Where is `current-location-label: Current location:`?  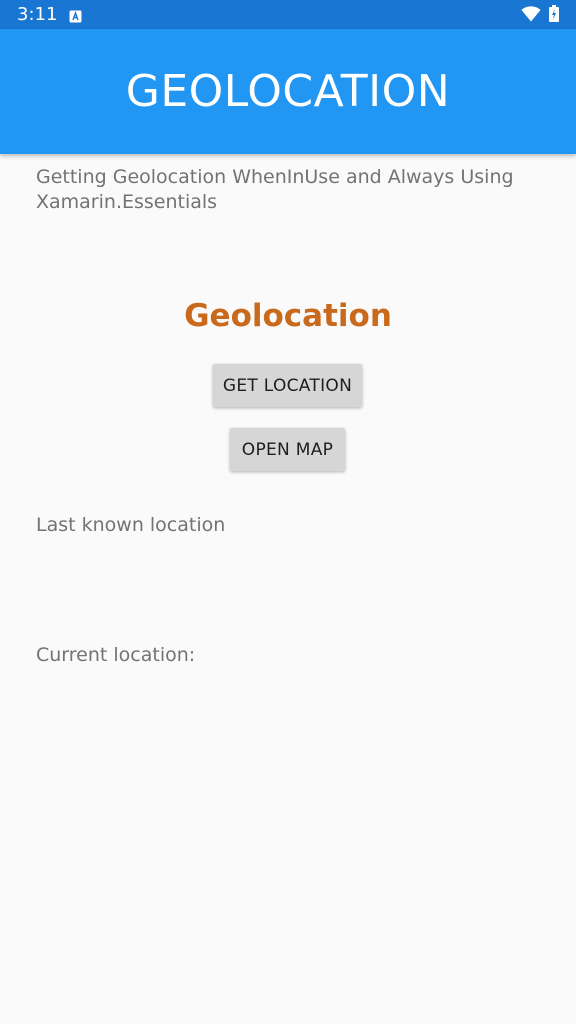
current-location-label: Current location: is located at coordinates (116, 655).